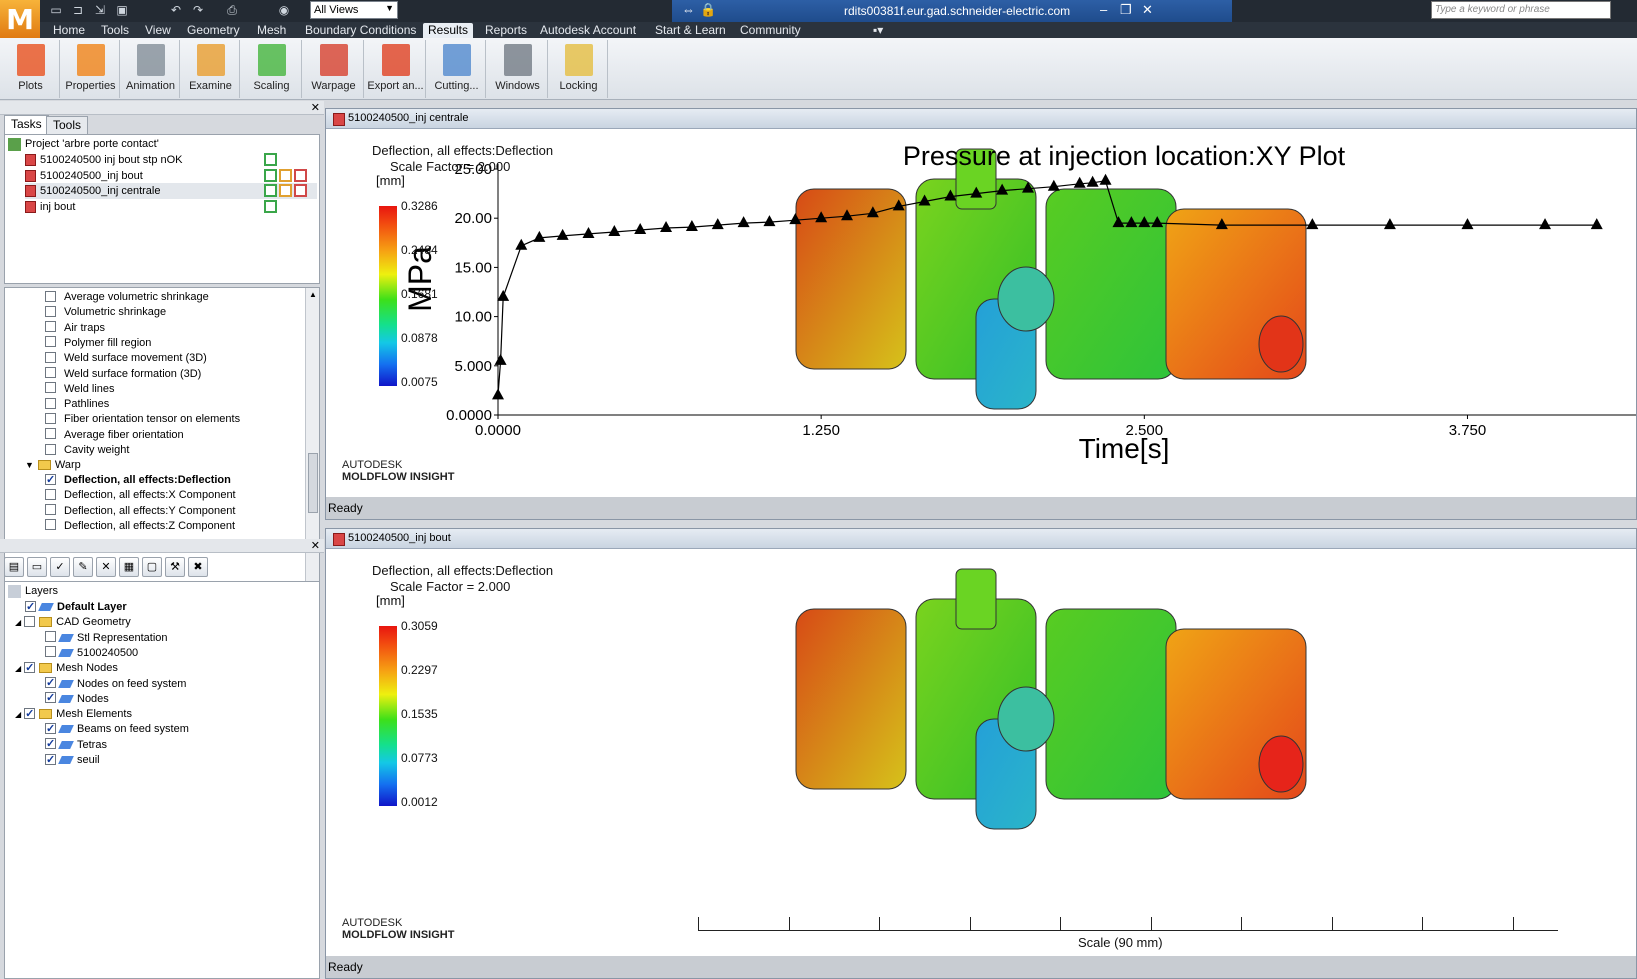 Image resolution: width=1637 pixels, height=979 pixels. I want to click on menu-item-community: Community, so click(770, 30).